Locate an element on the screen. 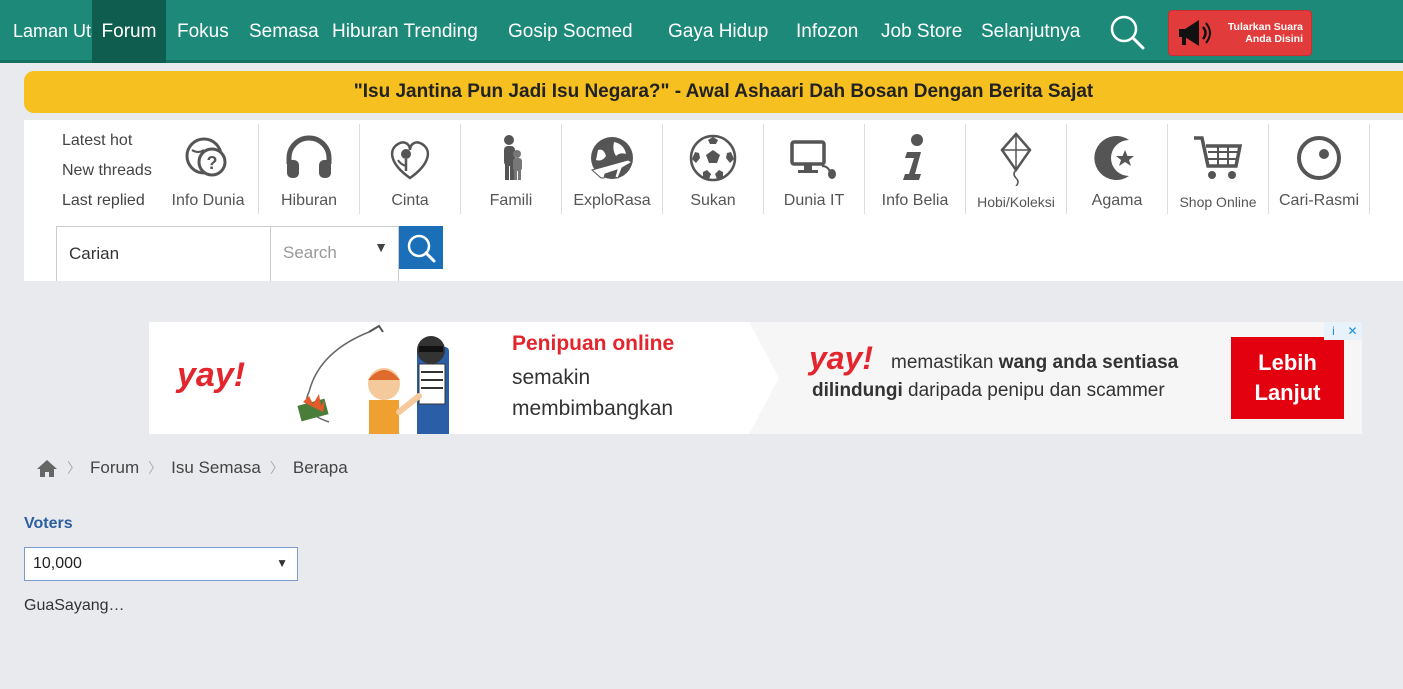 This screenshot has width=1403, height=689. category-label: Hobi/Koleksi is located at coordinates (1016, 202).